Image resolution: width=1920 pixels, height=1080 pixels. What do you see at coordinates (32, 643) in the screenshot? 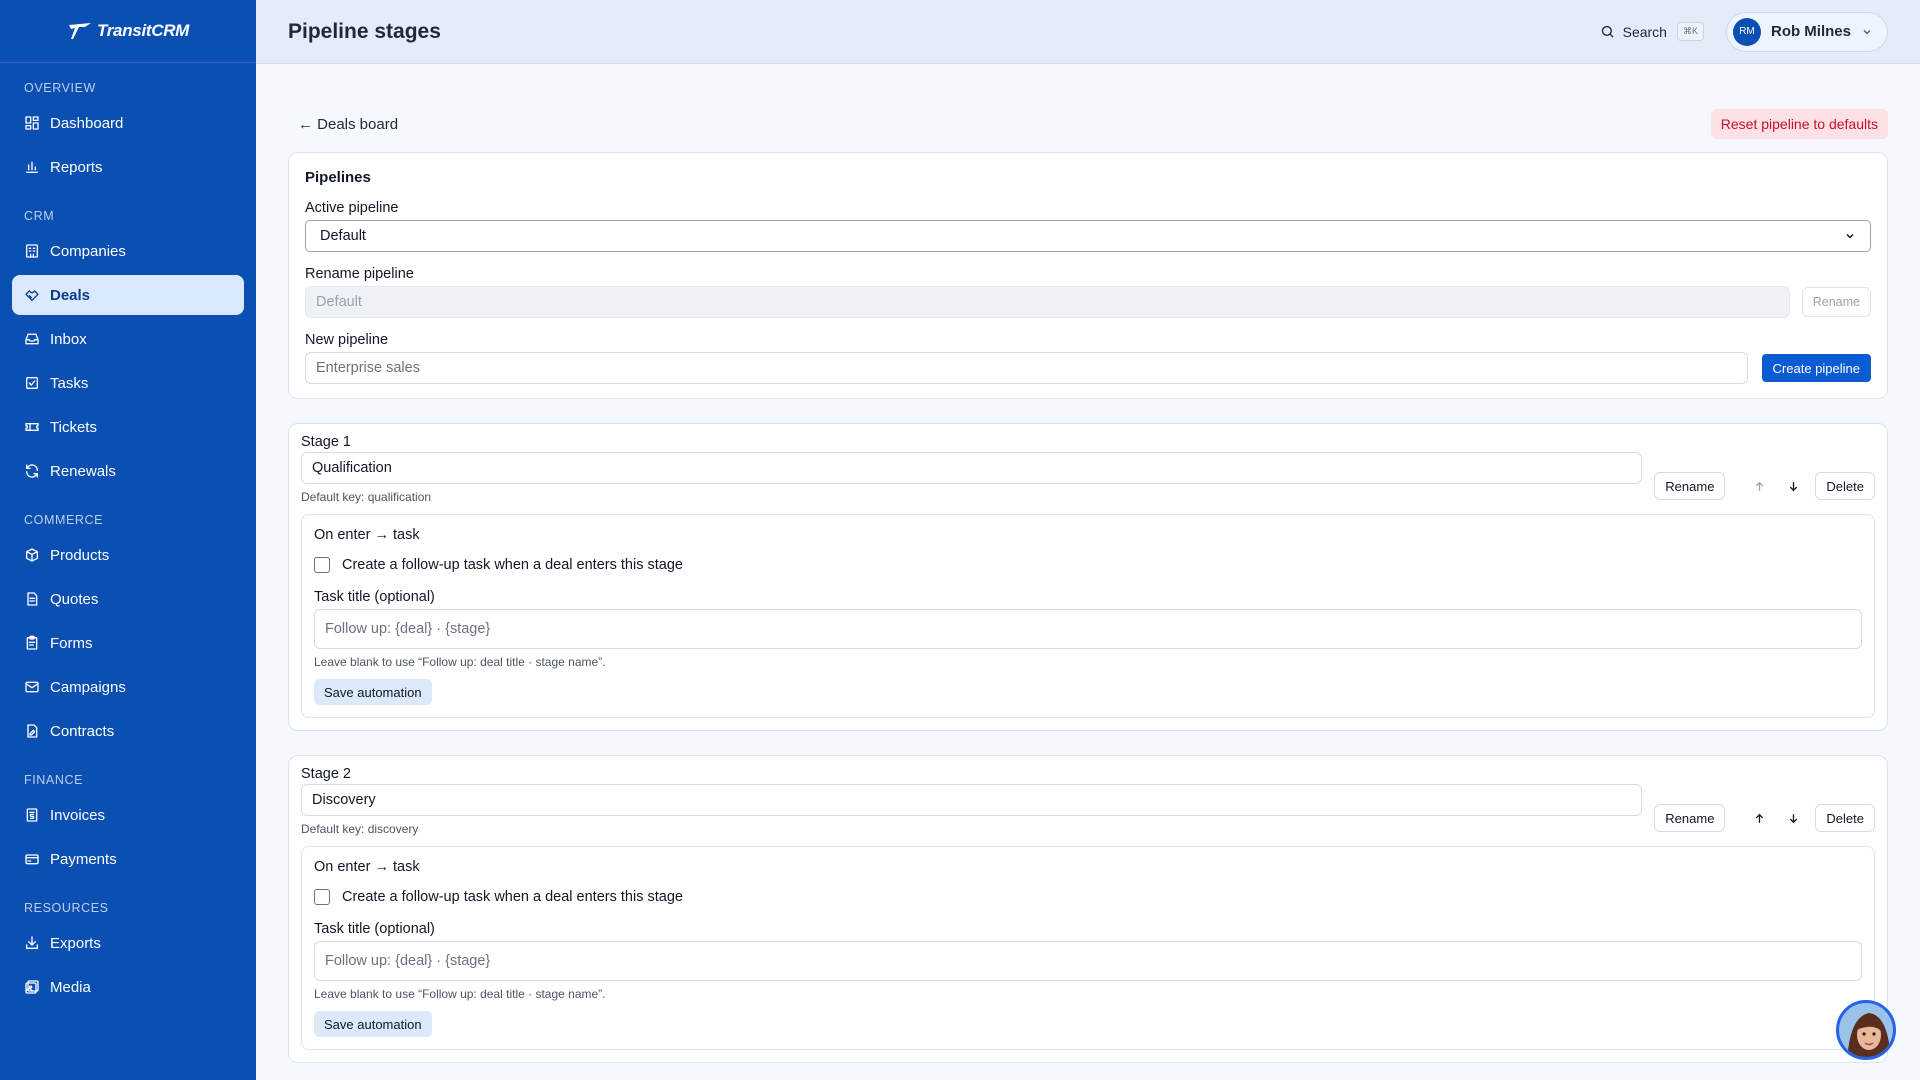
I see `forms-icon` at bounding box center [32, 643].